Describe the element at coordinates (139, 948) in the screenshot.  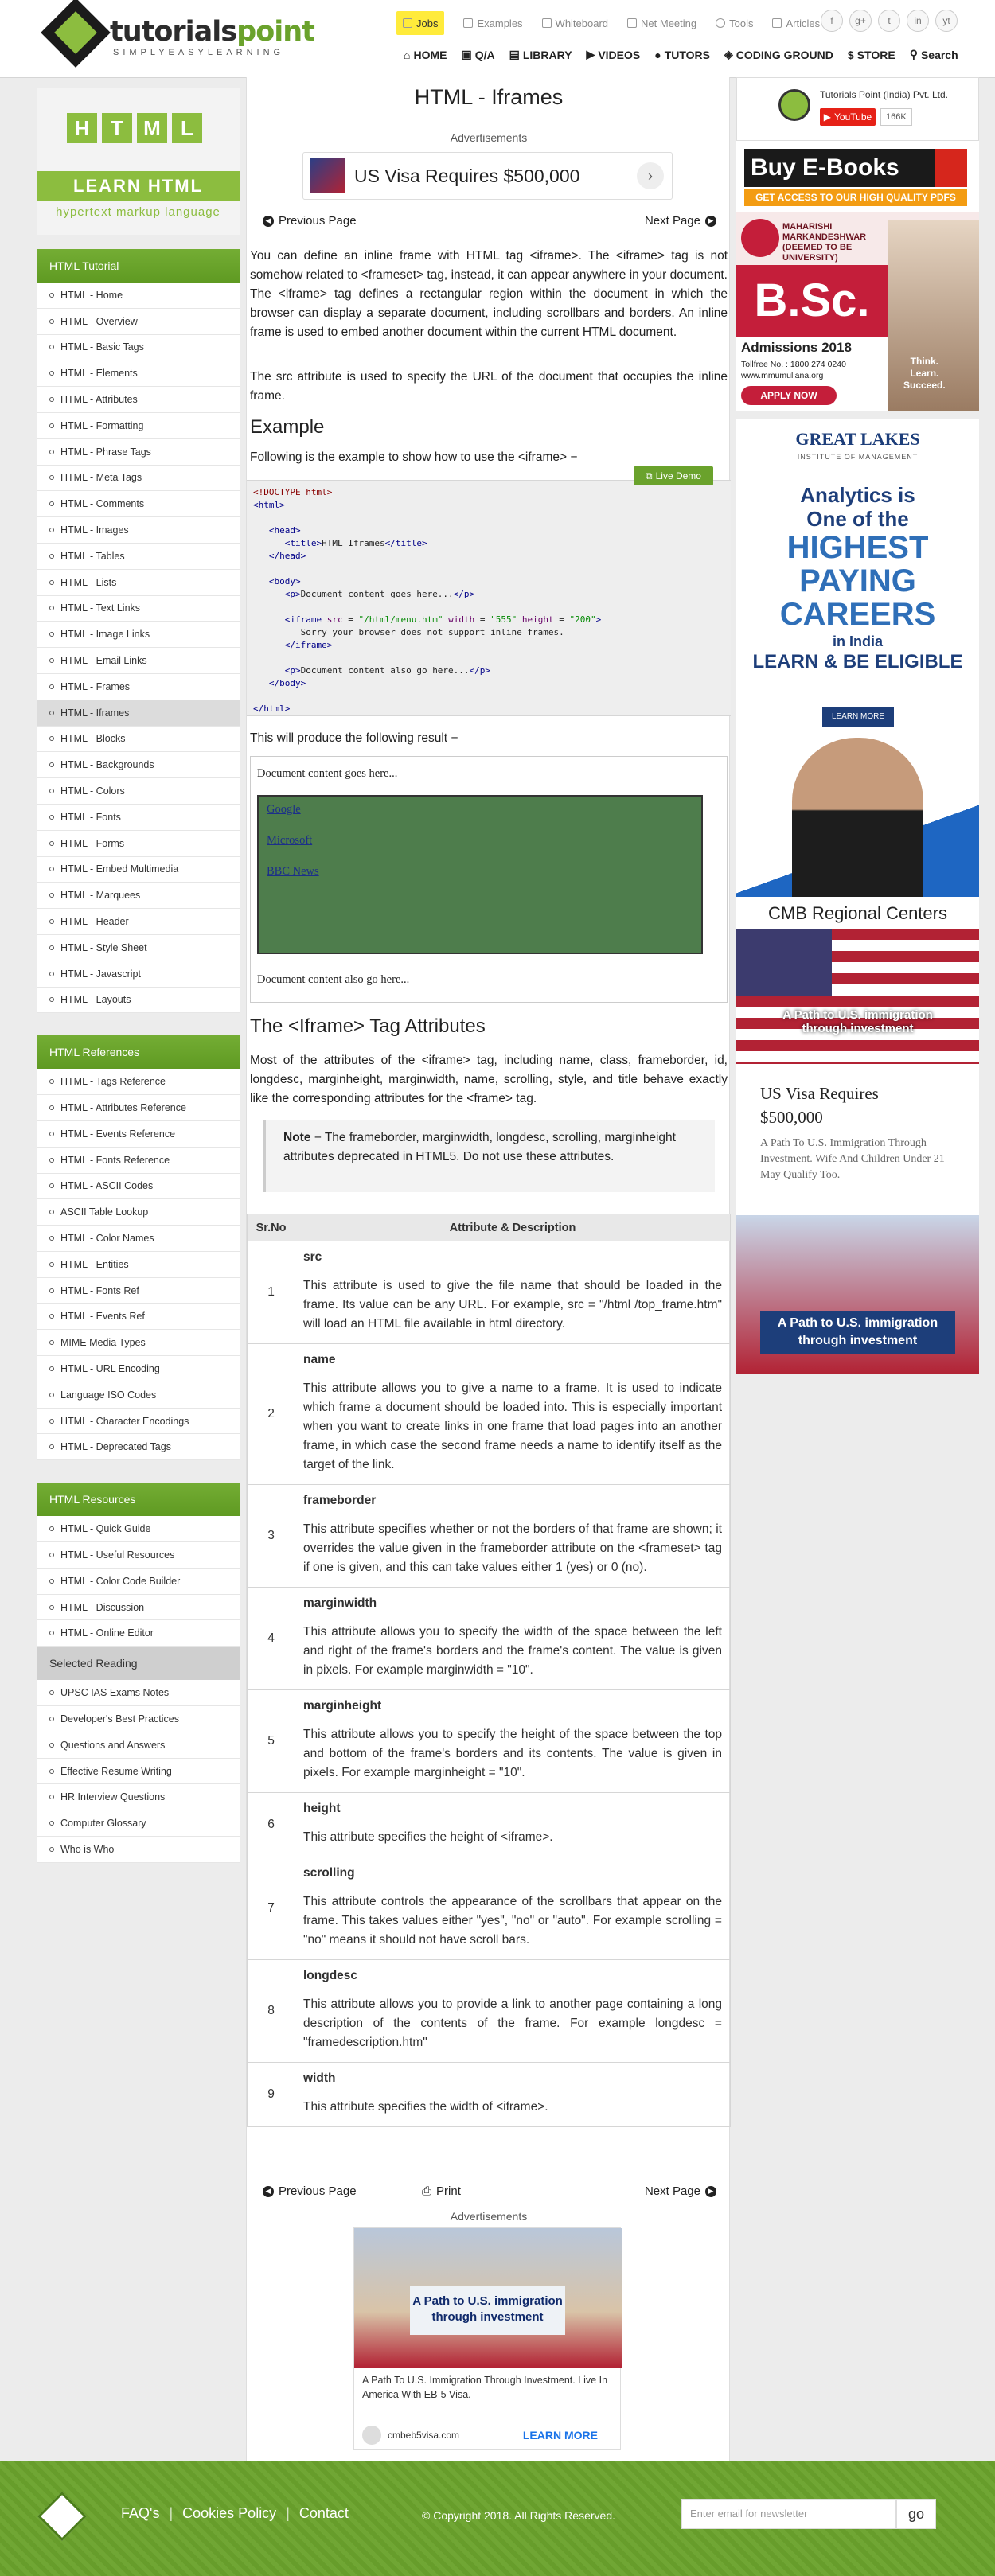
I see `sidebar-tutorial-item: HTML - Style Sheet` at that location.